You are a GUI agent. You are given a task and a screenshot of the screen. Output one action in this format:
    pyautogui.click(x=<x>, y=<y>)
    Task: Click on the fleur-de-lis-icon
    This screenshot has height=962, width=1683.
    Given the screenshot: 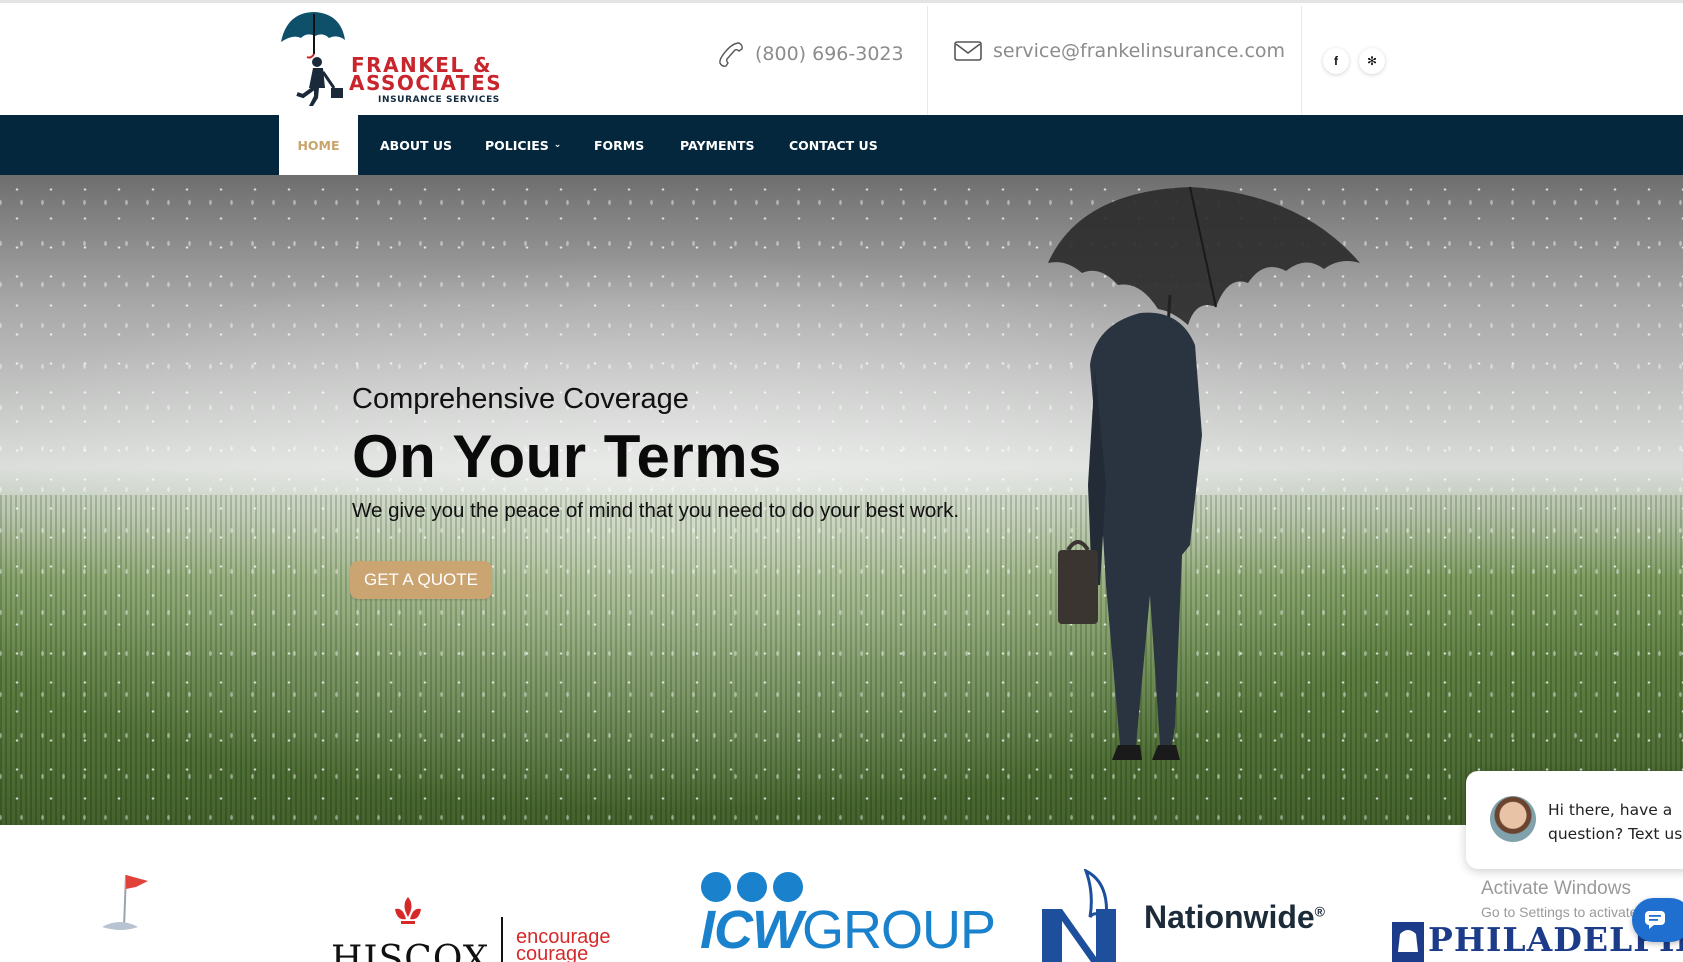 What is the action you would take?
    pyautogui.click(x=408, y=910)
    